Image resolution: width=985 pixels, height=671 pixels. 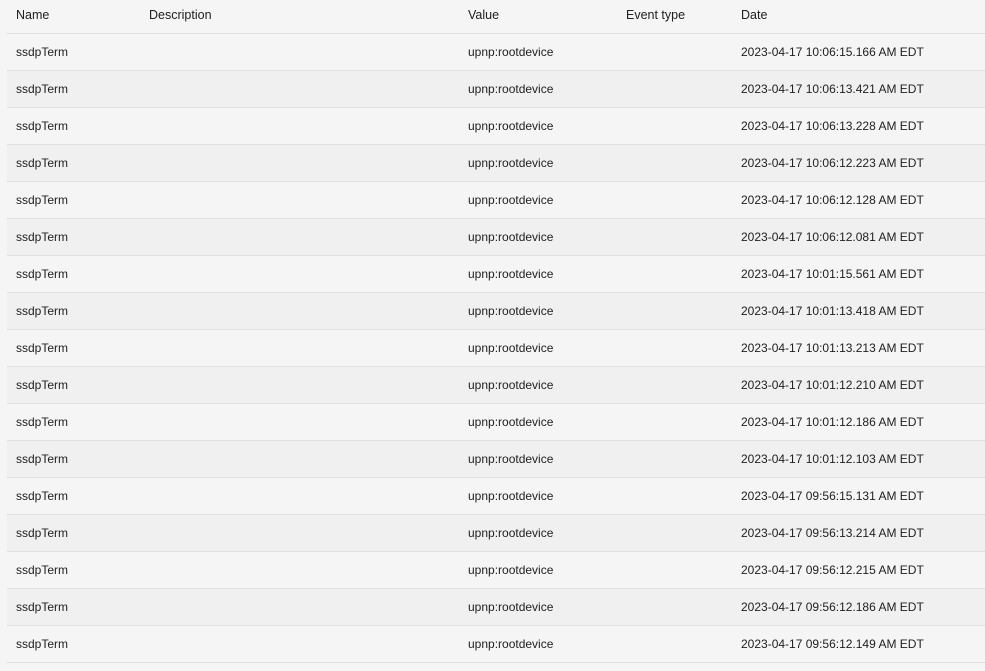 What do you see at coordinates (832, 200) in the screenshot?
I see `cell-date: 2023-04-17 10:06:12.128 AM EDT` at bounding box center [832, 200].